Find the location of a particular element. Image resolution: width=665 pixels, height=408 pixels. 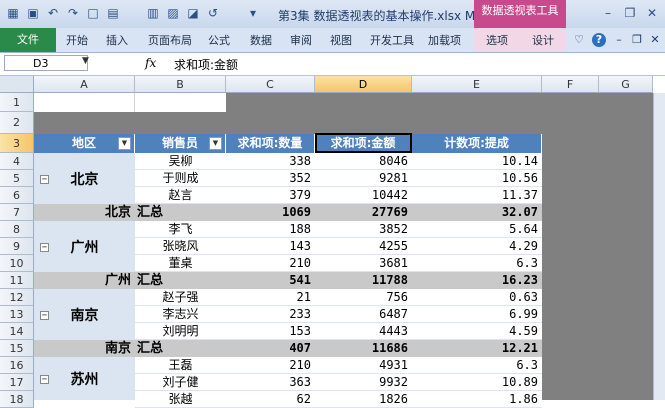

amount-cell: 8046 is located at coordinates (363, 161).